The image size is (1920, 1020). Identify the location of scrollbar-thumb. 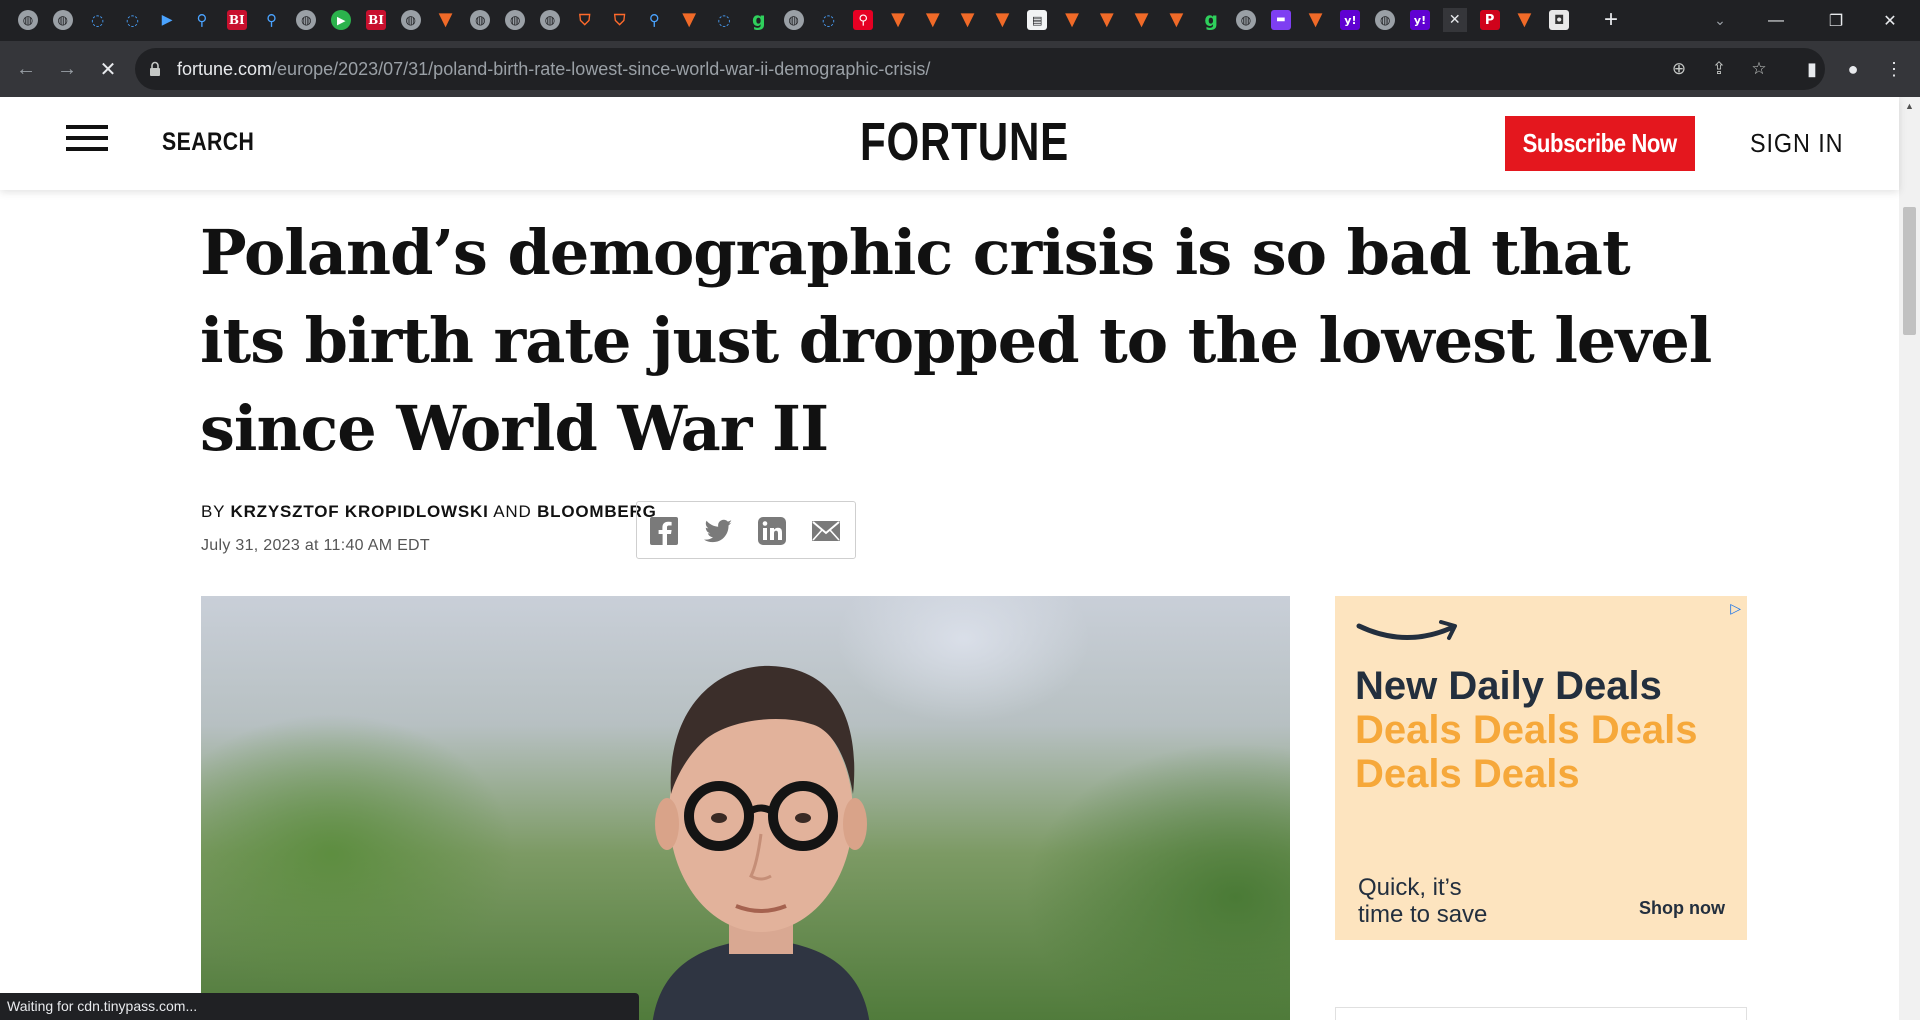
(1909, 271).